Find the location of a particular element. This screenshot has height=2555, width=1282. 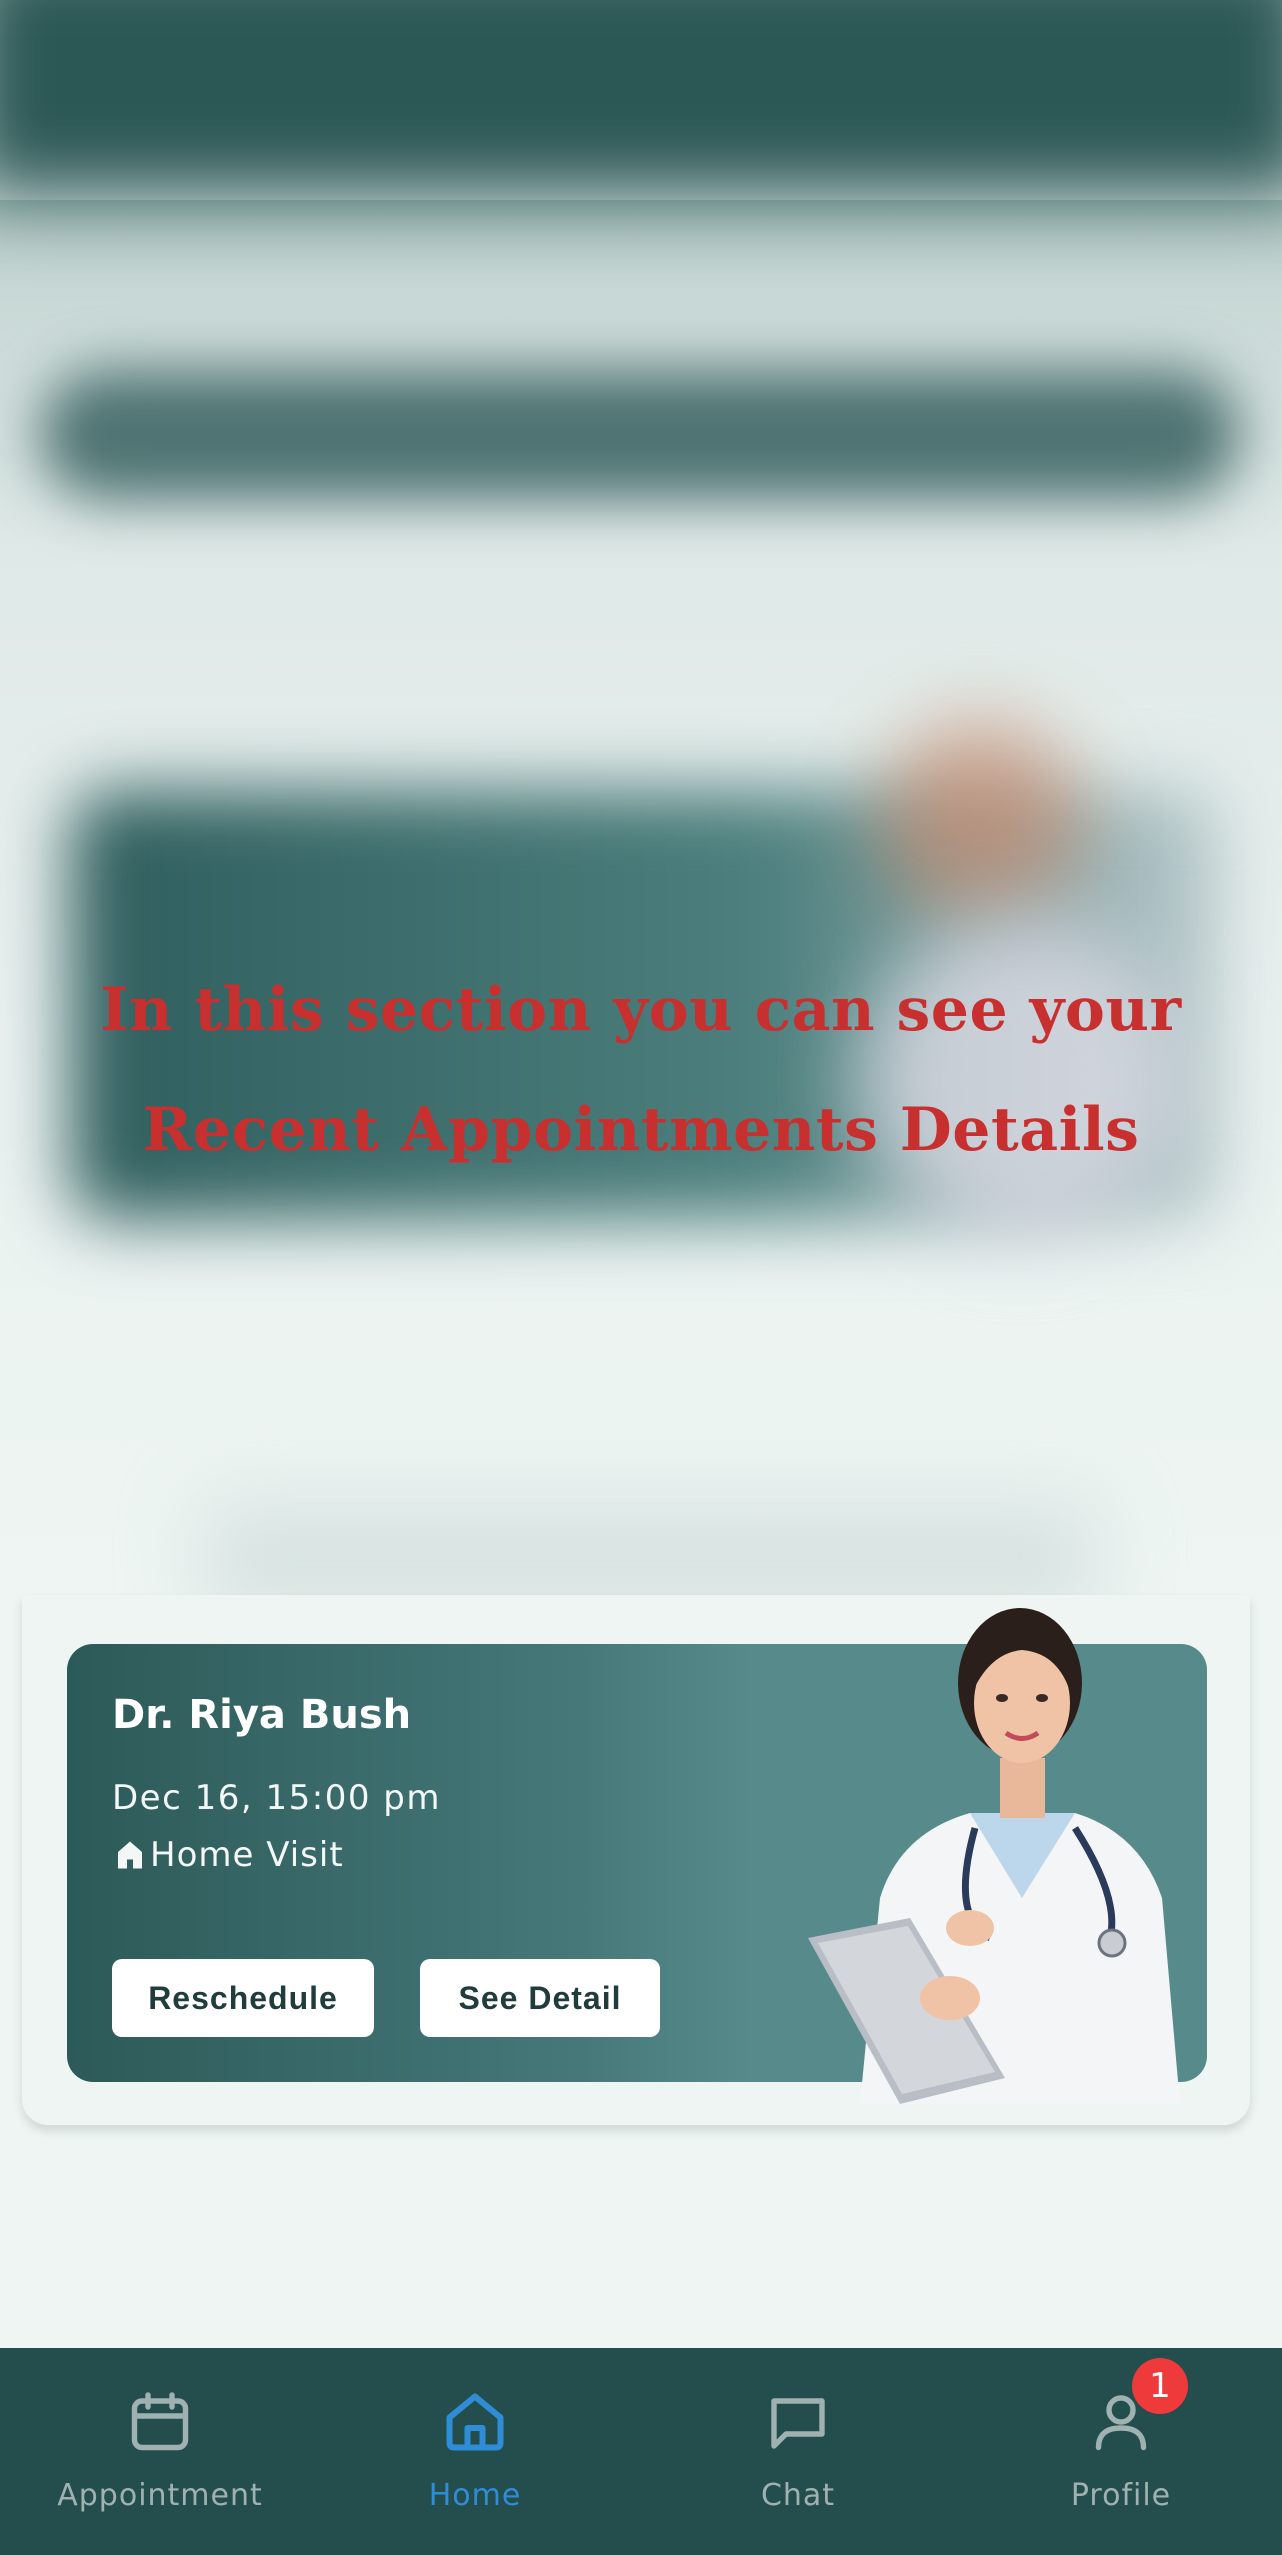

tab-chat: Chat is located at coordinates (798, 2451).